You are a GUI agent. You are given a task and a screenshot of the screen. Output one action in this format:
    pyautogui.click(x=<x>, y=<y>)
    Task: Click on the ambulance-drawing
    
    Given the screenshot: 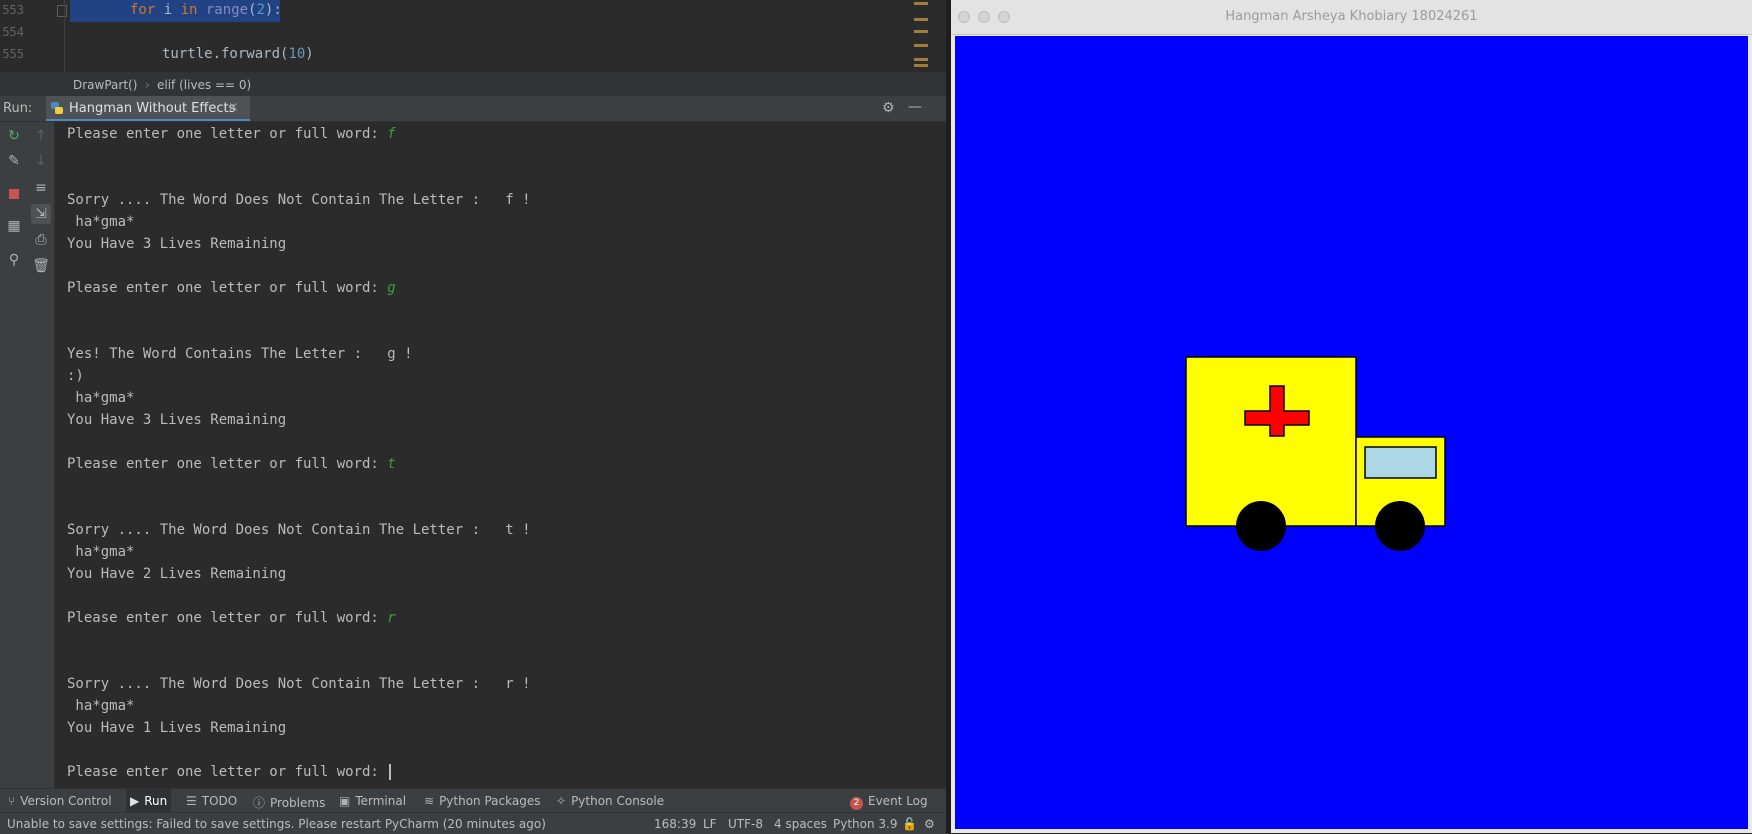 What is the action you would take?
    pyautogui.click(x=1315, y=453)
    